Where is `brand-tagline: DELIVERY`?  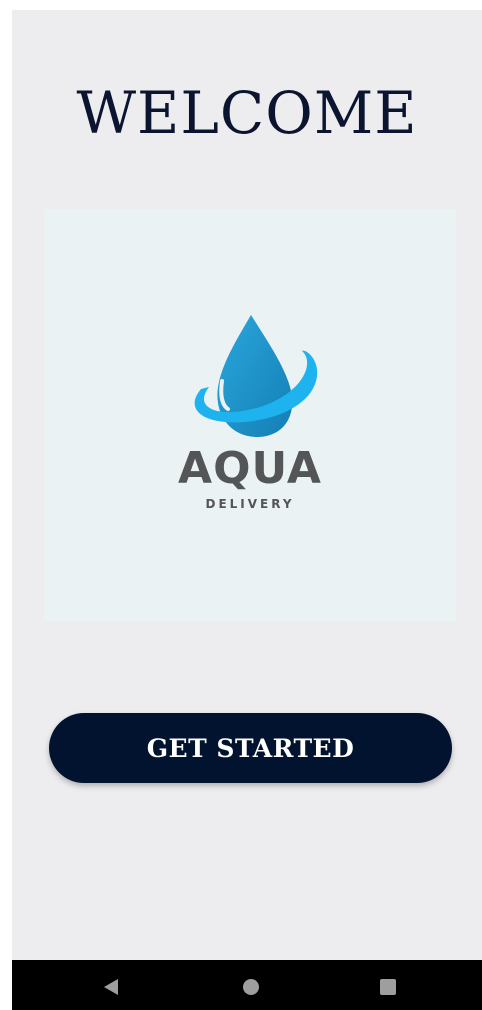 brand-tagline: DELIVERY is located at coordinates (250, 504).